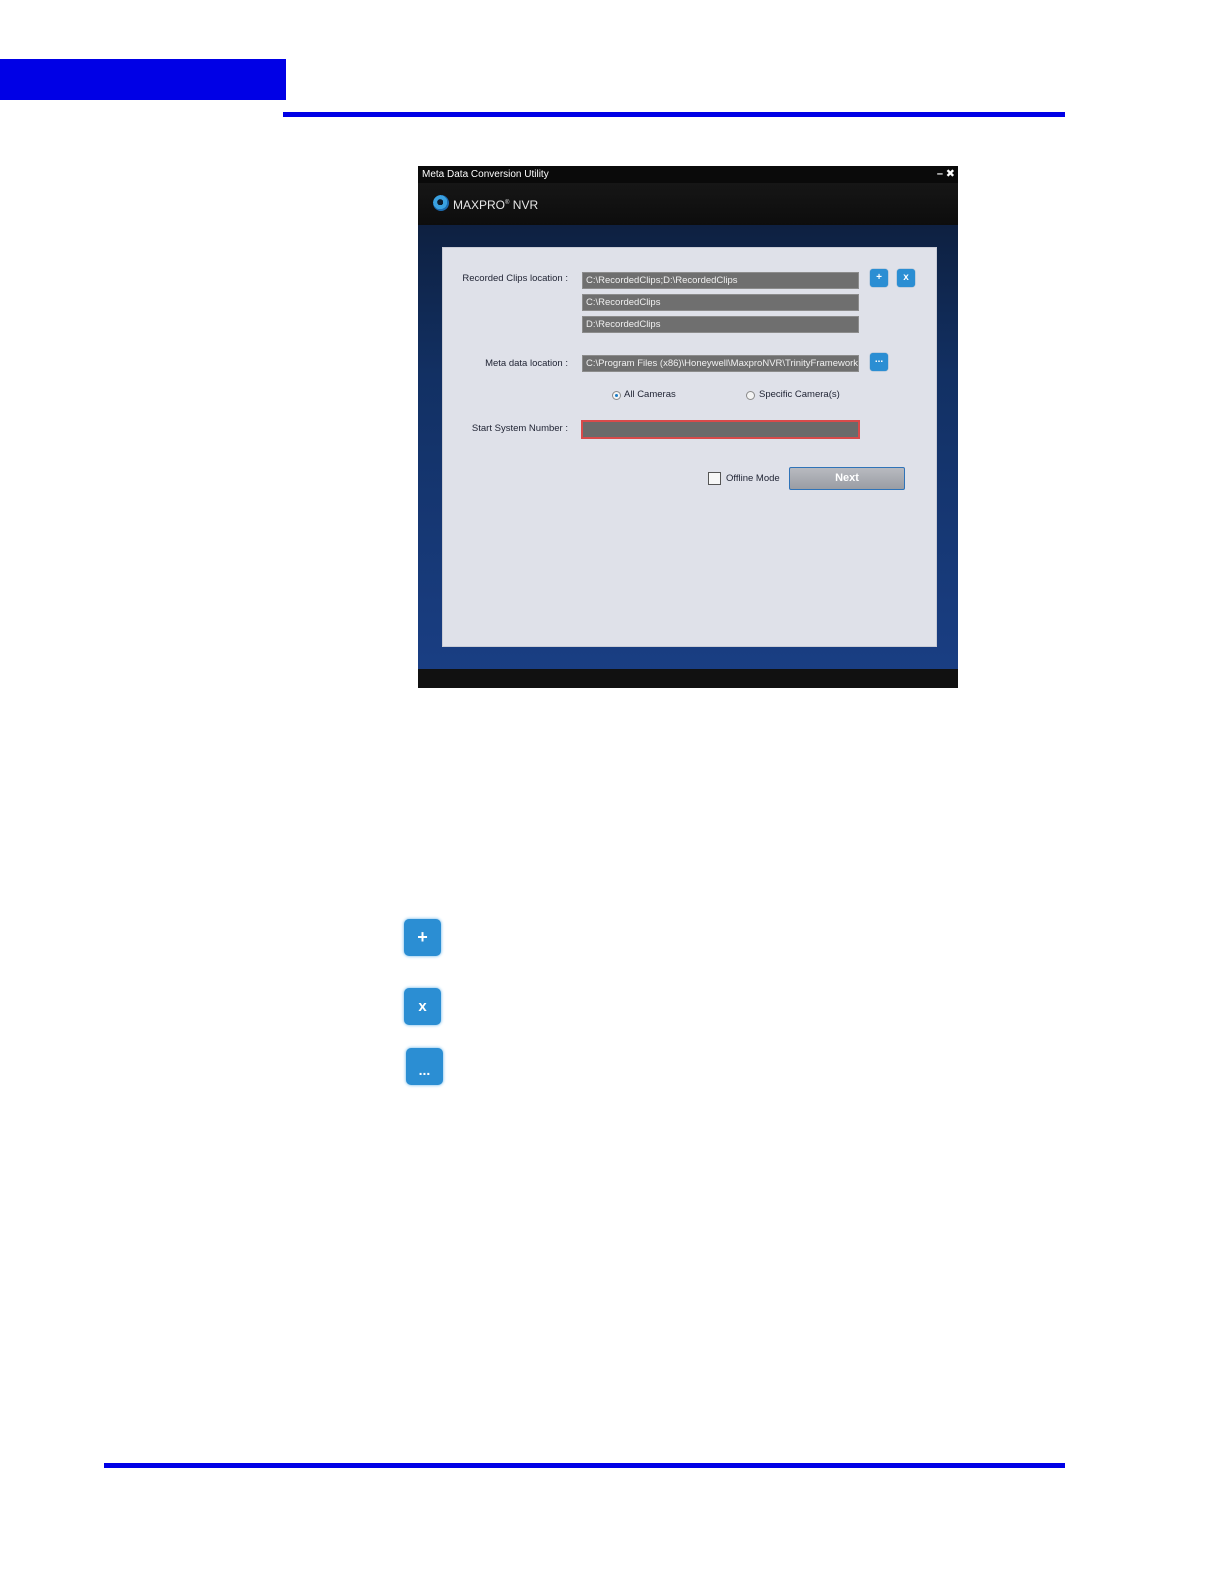 The height and width of the screenshot is (1584, 1224). Describe the element at coordinates (720, 429) in the screenshot. I see `start-system-number-input` at that location.